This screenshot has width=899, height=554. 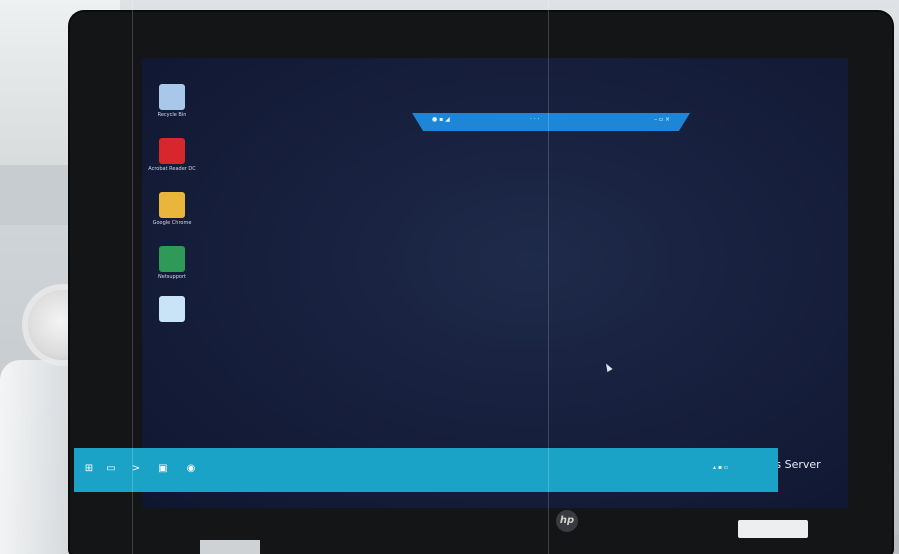 What do you see at coordinates (89, 469) in the screenshot?
I see `start-icon: ⊞` at bounding box center [89, 469].